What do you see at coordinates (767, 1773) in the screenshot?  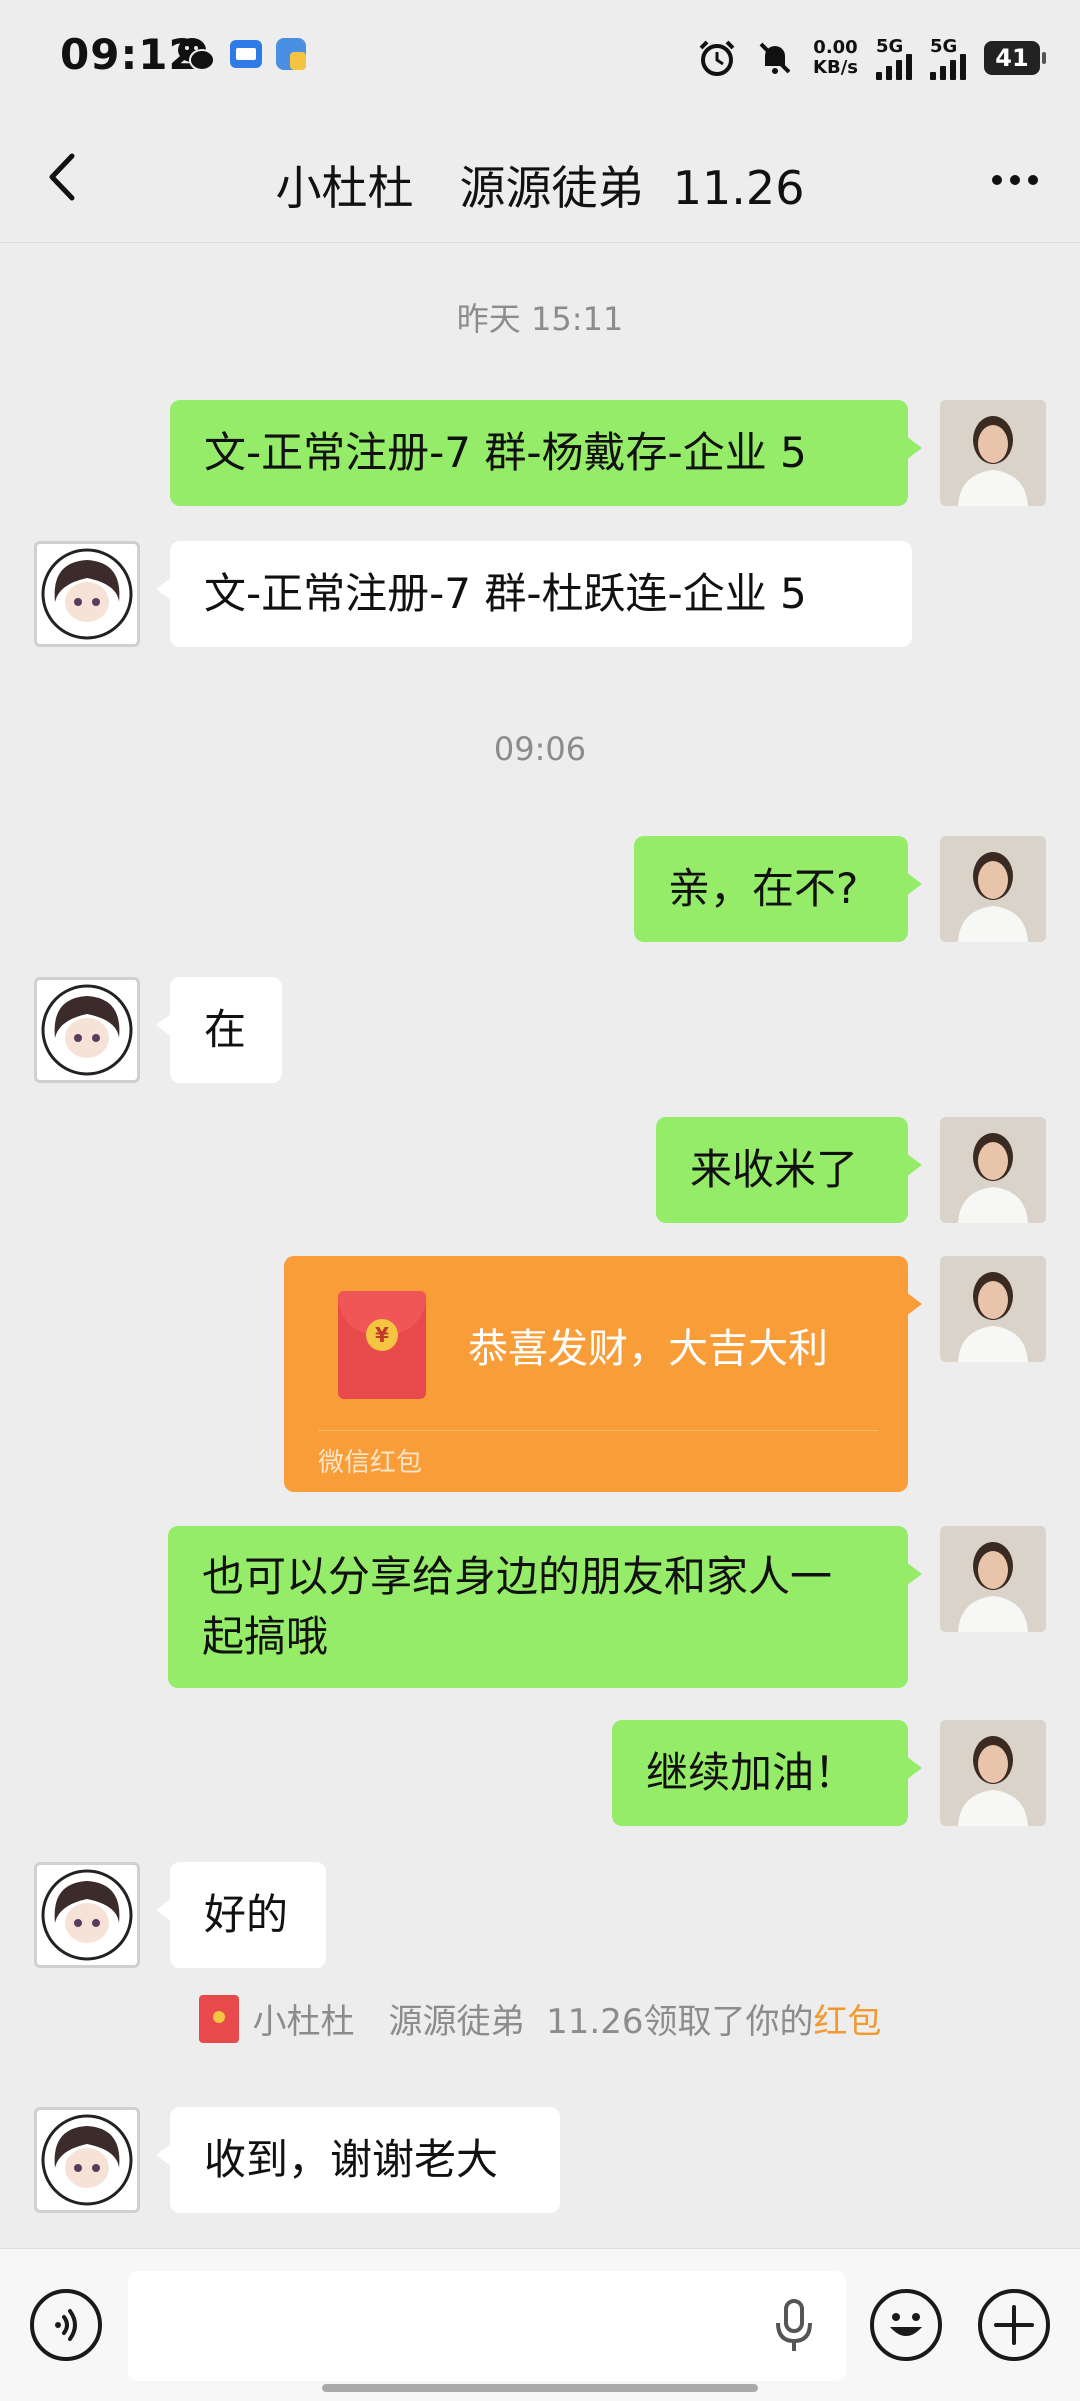 I see `message-bubble-sent: 继续加油！` at bounding box center [767, 1773].